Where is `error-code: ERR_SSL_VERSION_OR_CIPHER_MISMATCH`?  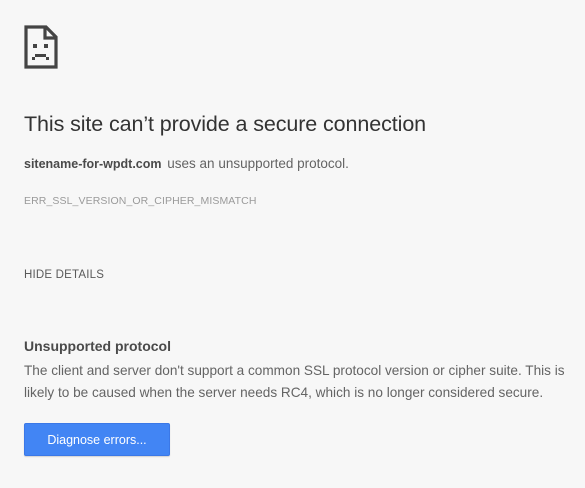 error-code: ERR_SSL_VERSION_OR_CIPHER_MISMATCH is located at coordinates (140, 201).